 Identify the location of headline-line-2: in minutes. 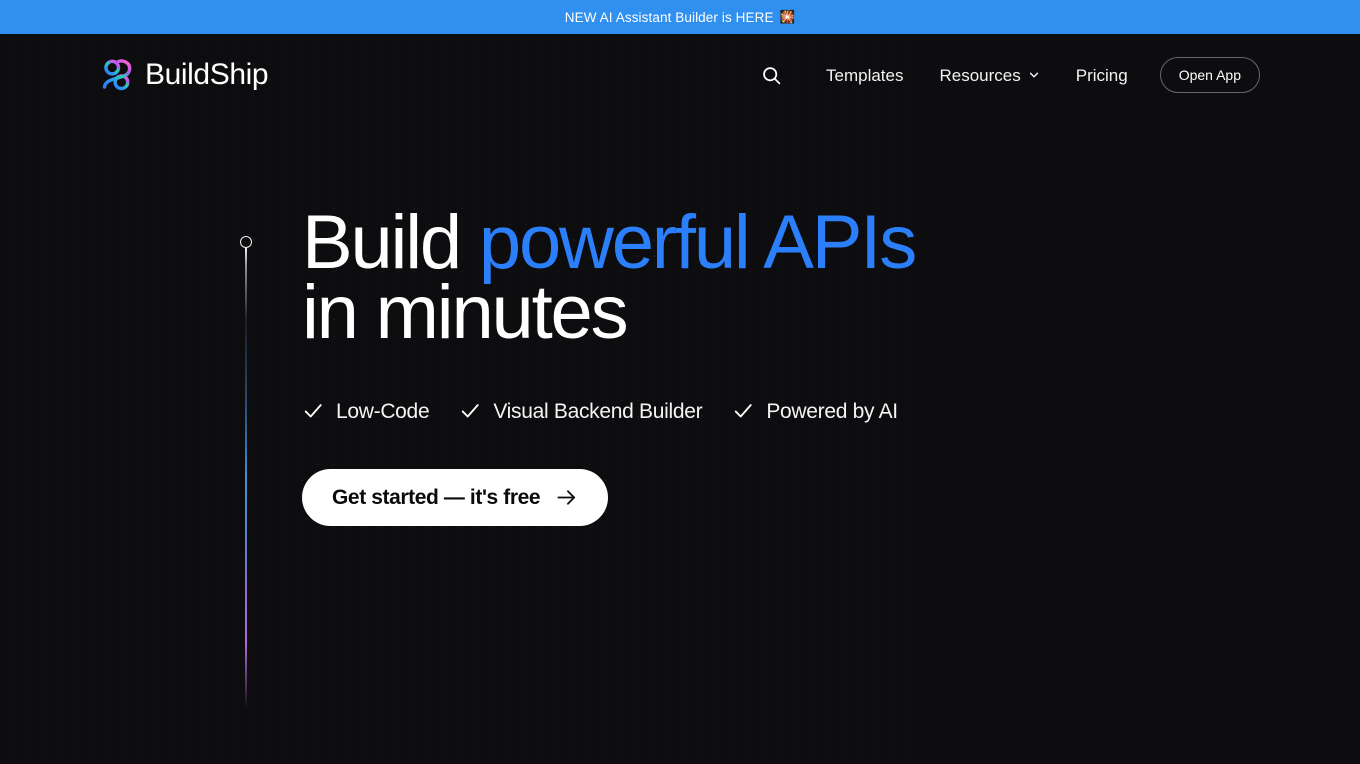
(465, 312).